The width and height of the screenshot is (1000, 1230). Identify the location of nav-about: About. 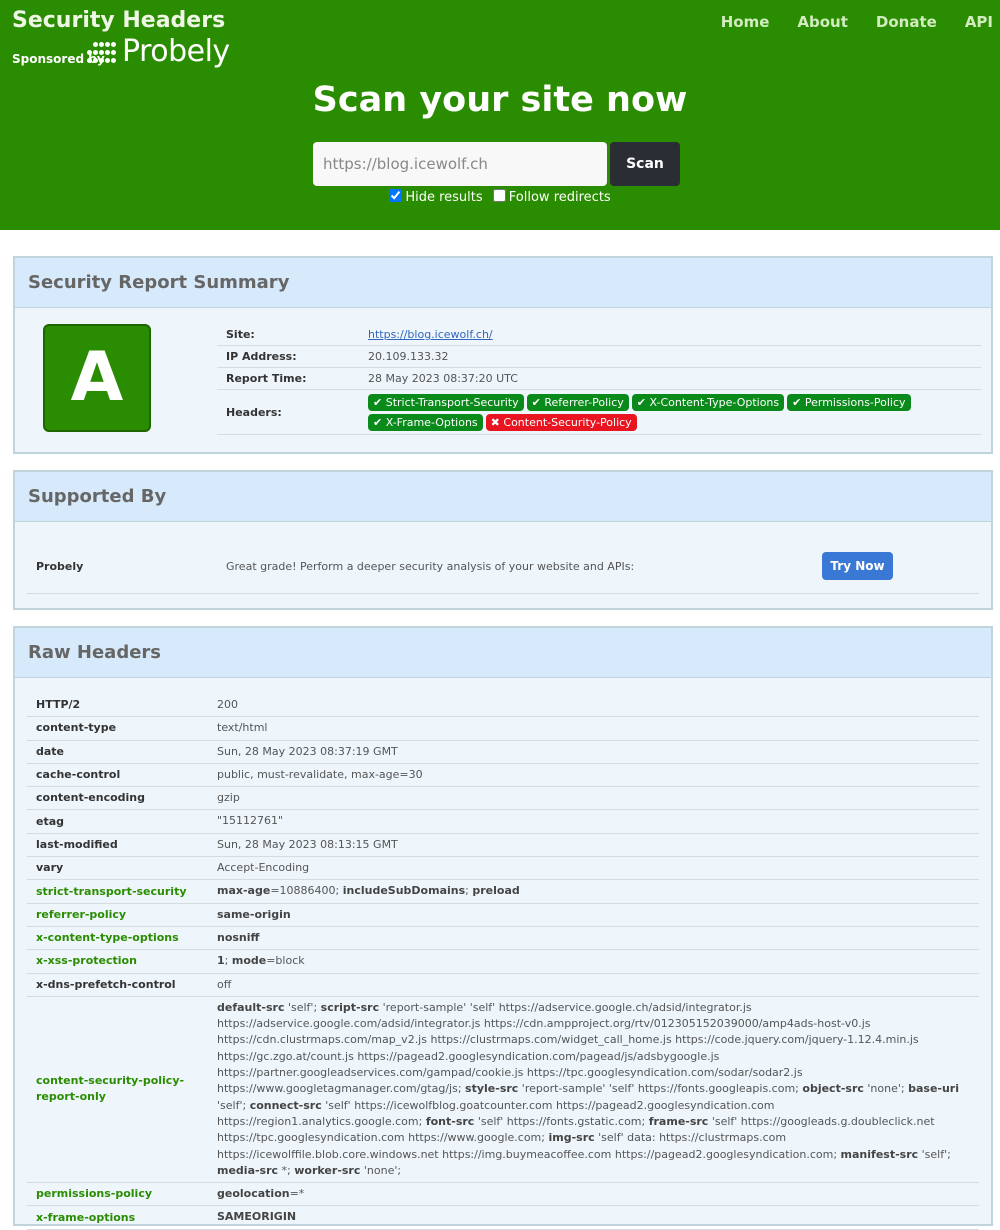
(822, 22).